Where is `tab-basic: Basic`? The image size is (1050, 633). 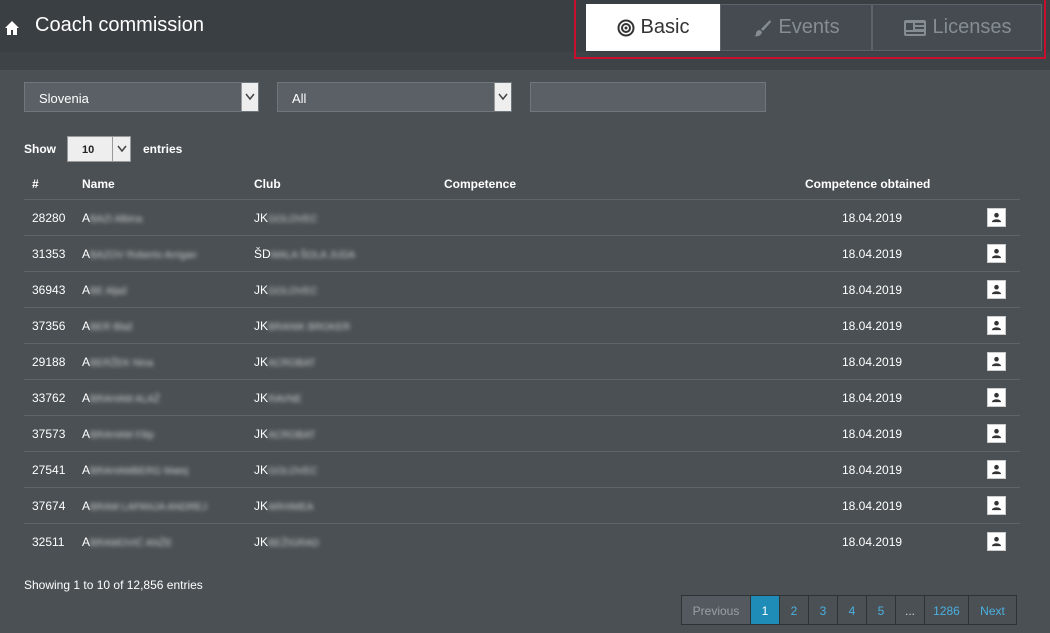 tab-basic: Basic is located at coordinates (653, 27).